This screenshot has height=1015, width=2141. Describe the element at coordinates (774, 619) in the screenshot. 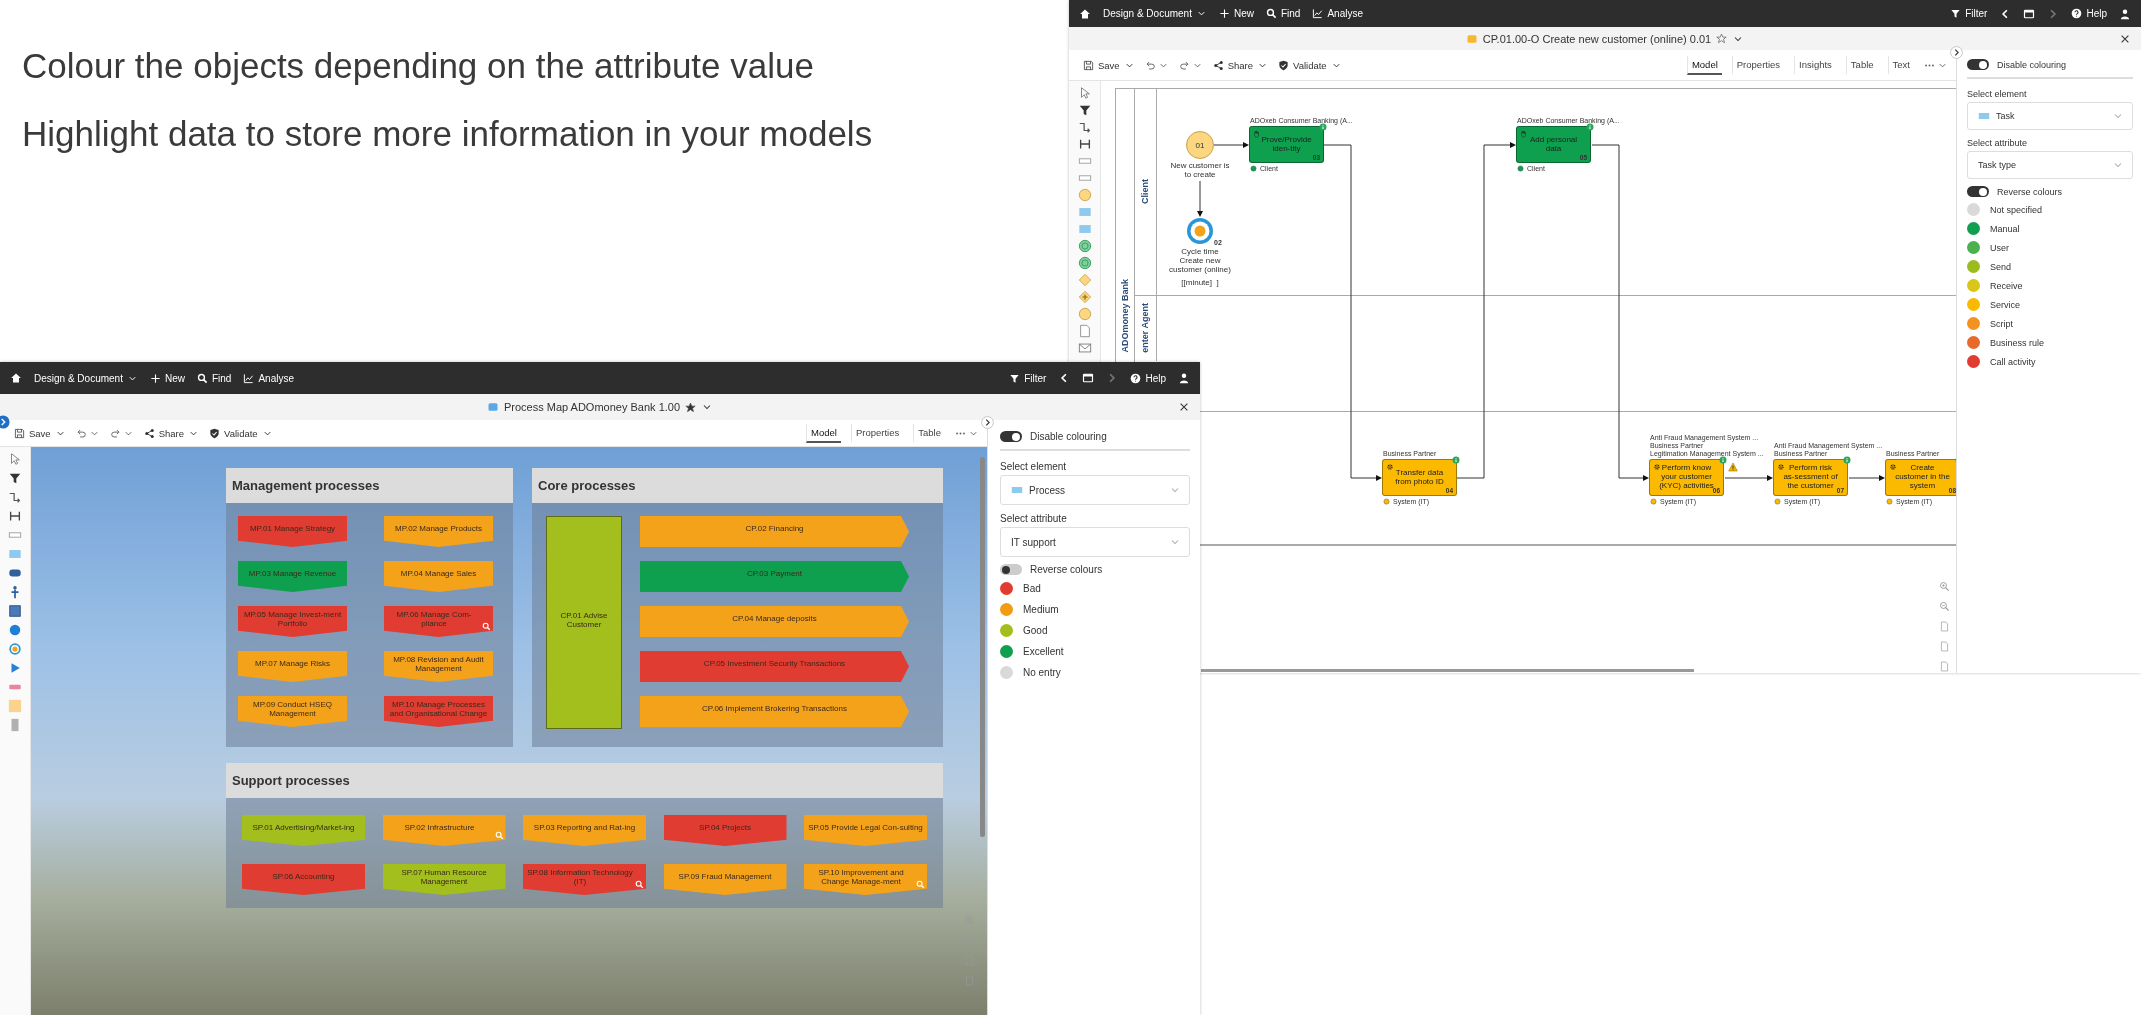

I see `process-label: CP.04 Manage deposits` at that location.